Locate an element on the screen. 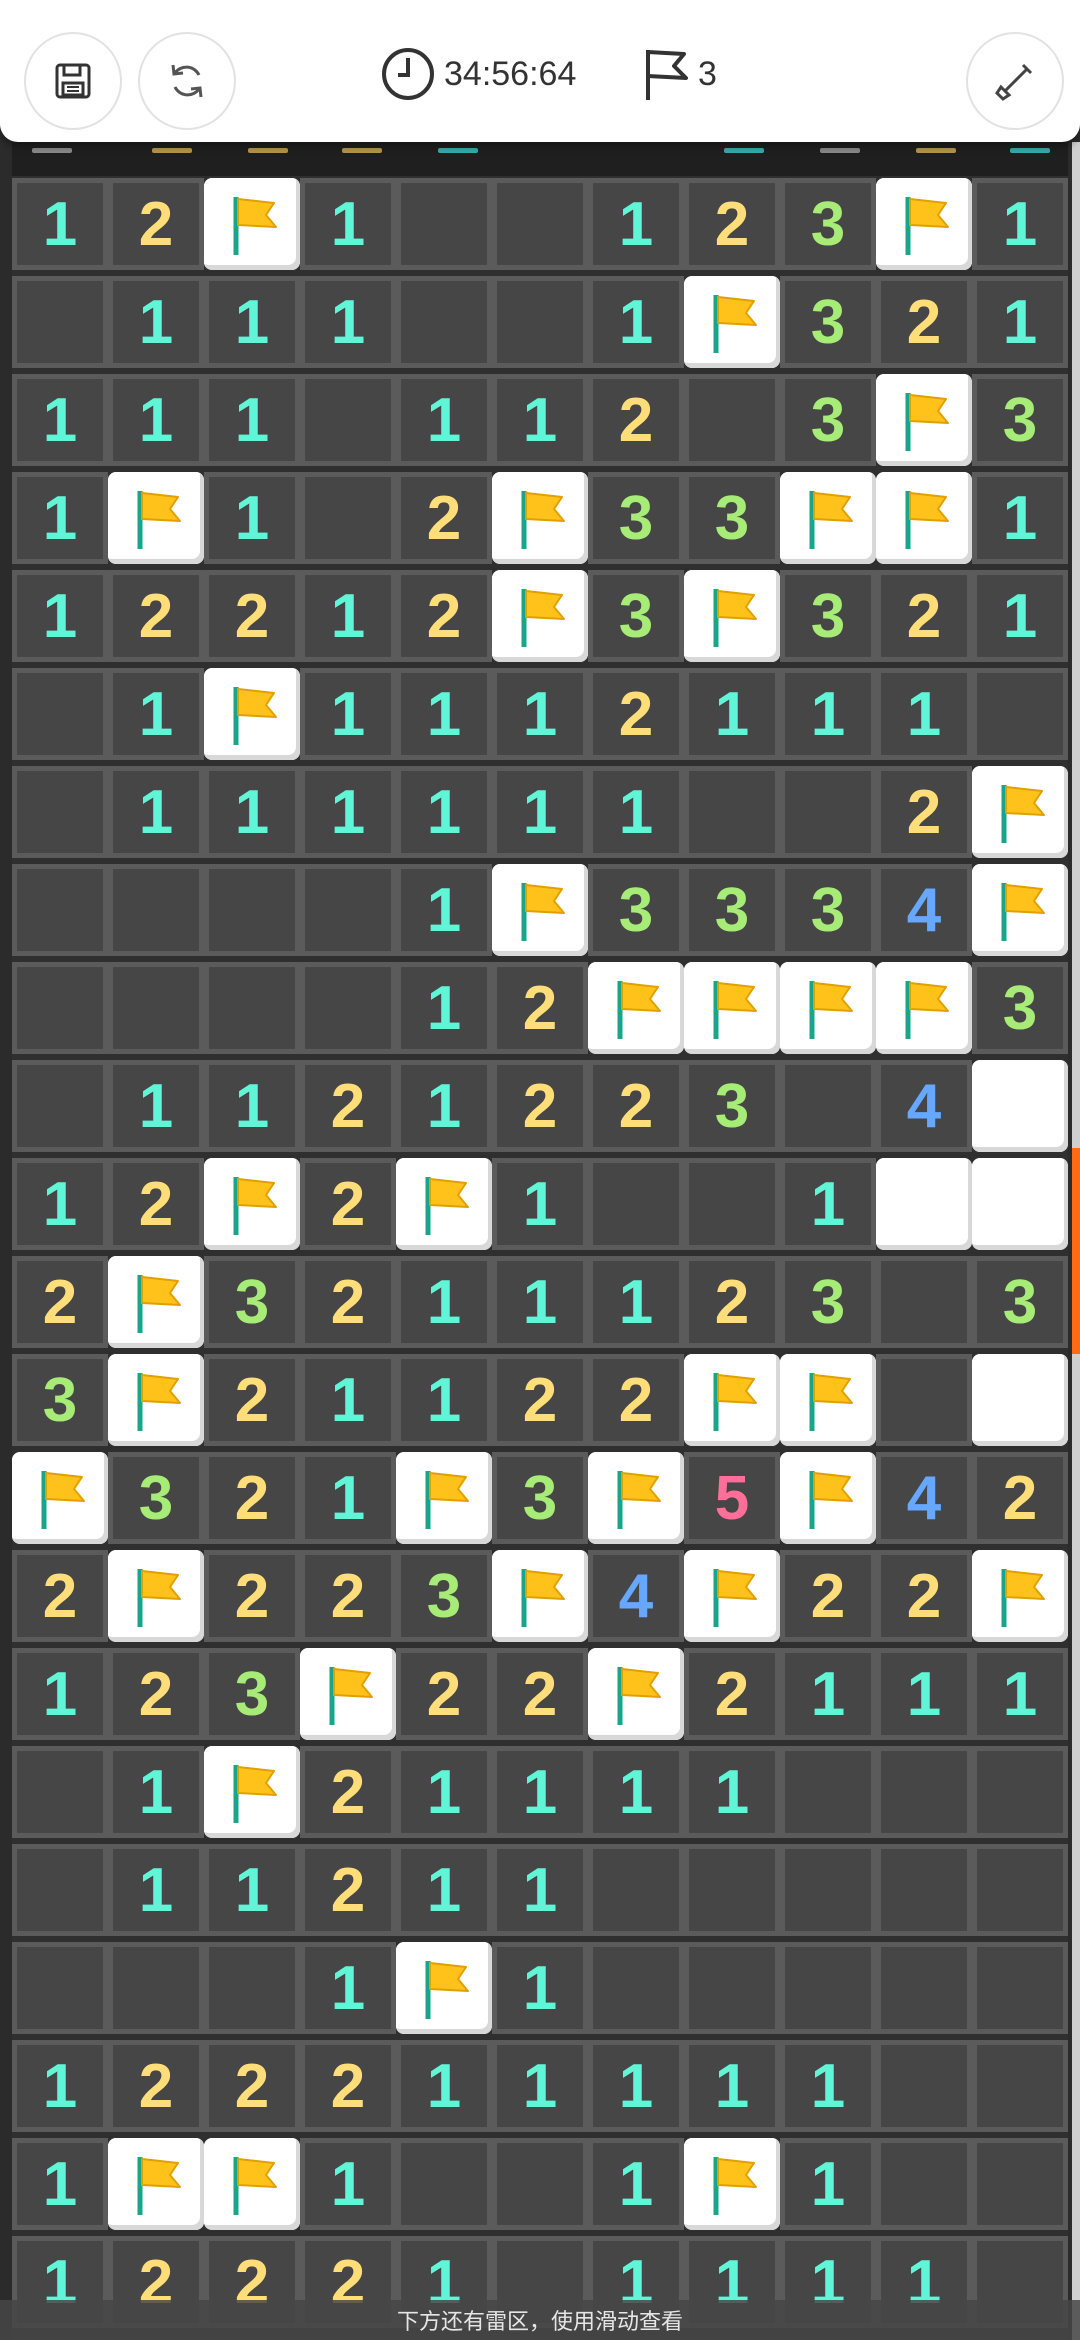 This screenshot has width=1080, height=2340. tool-button is located at coordinates (1015, 81).